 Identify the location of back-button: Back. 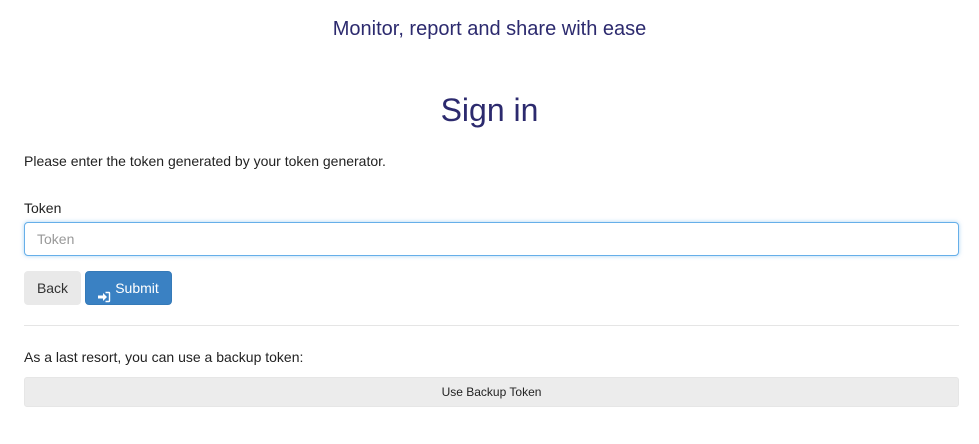
(52, 288).